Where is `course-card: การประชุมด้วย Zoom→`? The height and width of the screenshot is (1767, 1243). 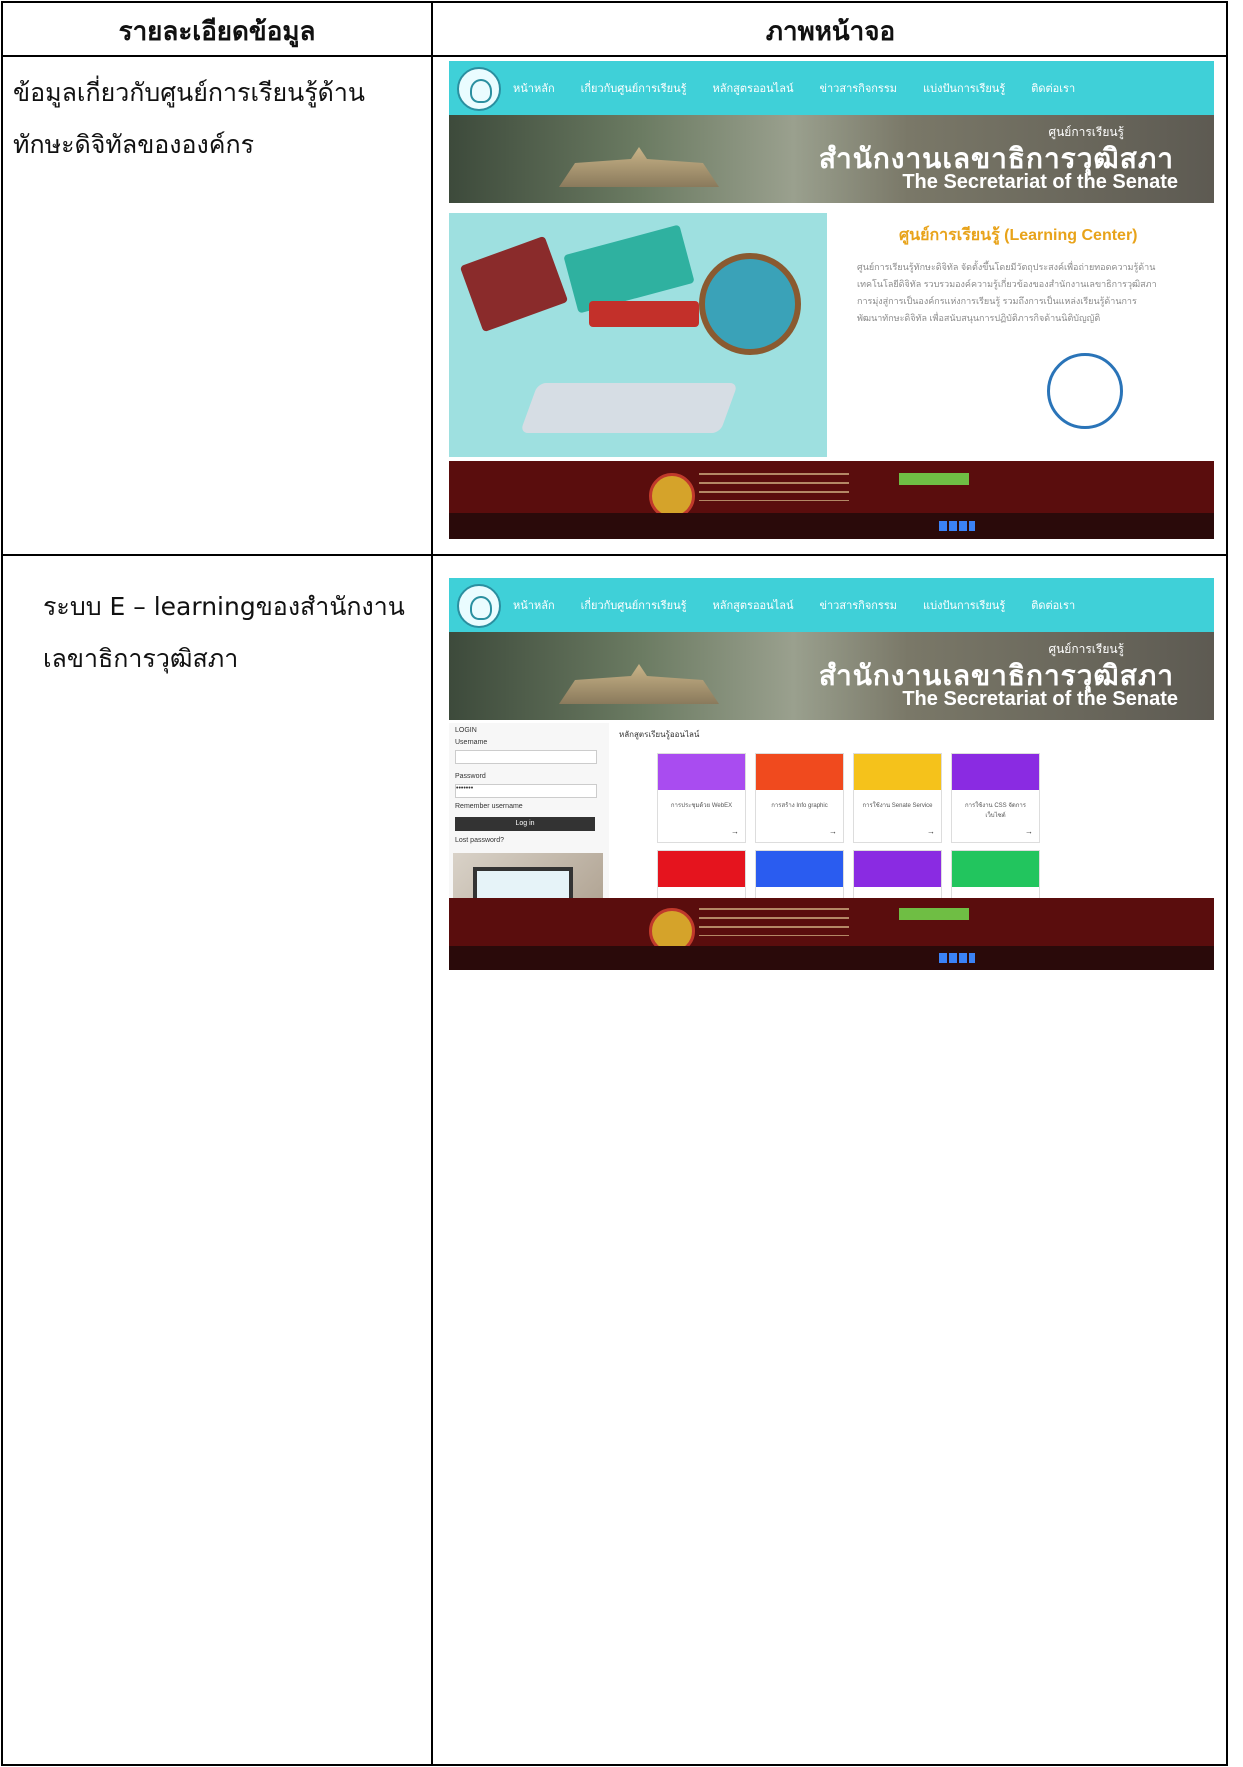 course-card: การประชุมด้วย Zoom→ is located at coordinates (799, 874).